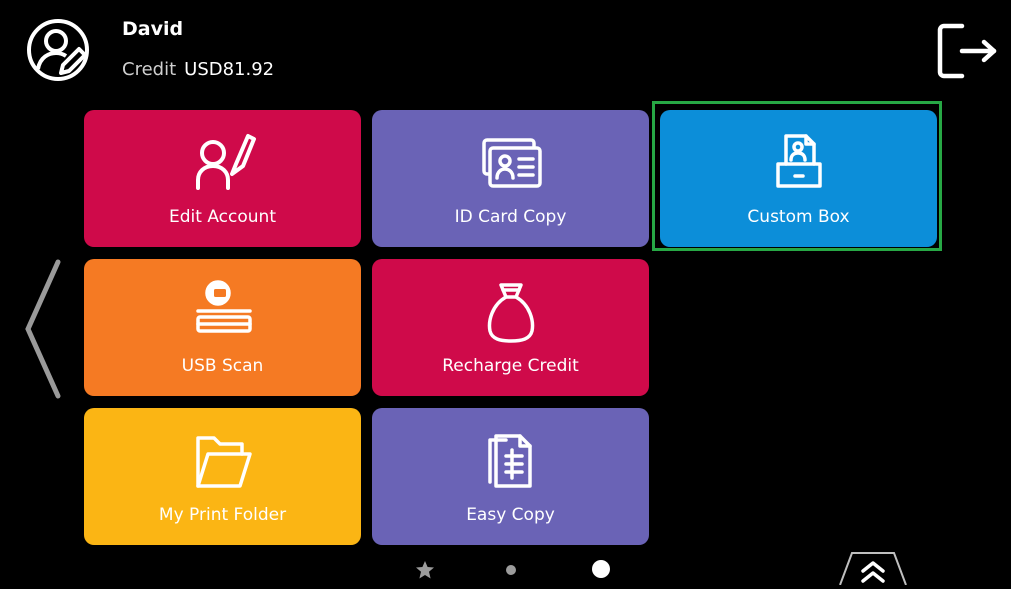  What do you see at coordinates (425, 570) in the screenshot?
I see `home-page-star-icon` at bounding box center [425, 570].